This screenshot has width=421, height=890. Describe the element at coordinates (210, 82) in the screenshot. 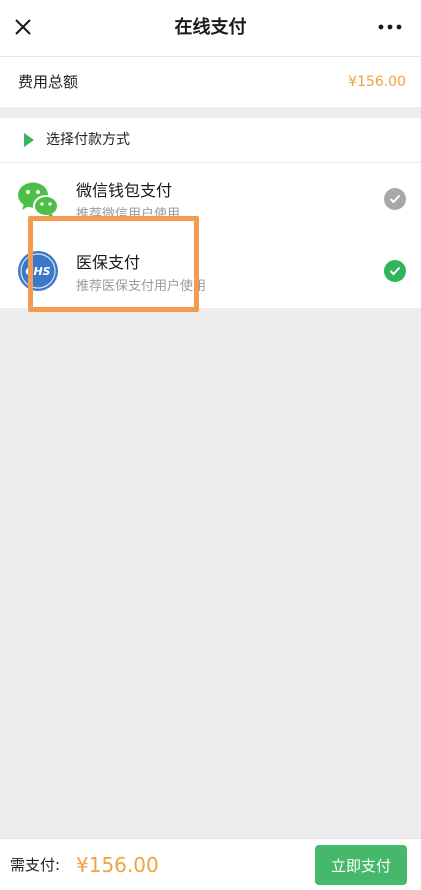

I see `fee-total-row: 费用总额 ¥156.00` at that location.